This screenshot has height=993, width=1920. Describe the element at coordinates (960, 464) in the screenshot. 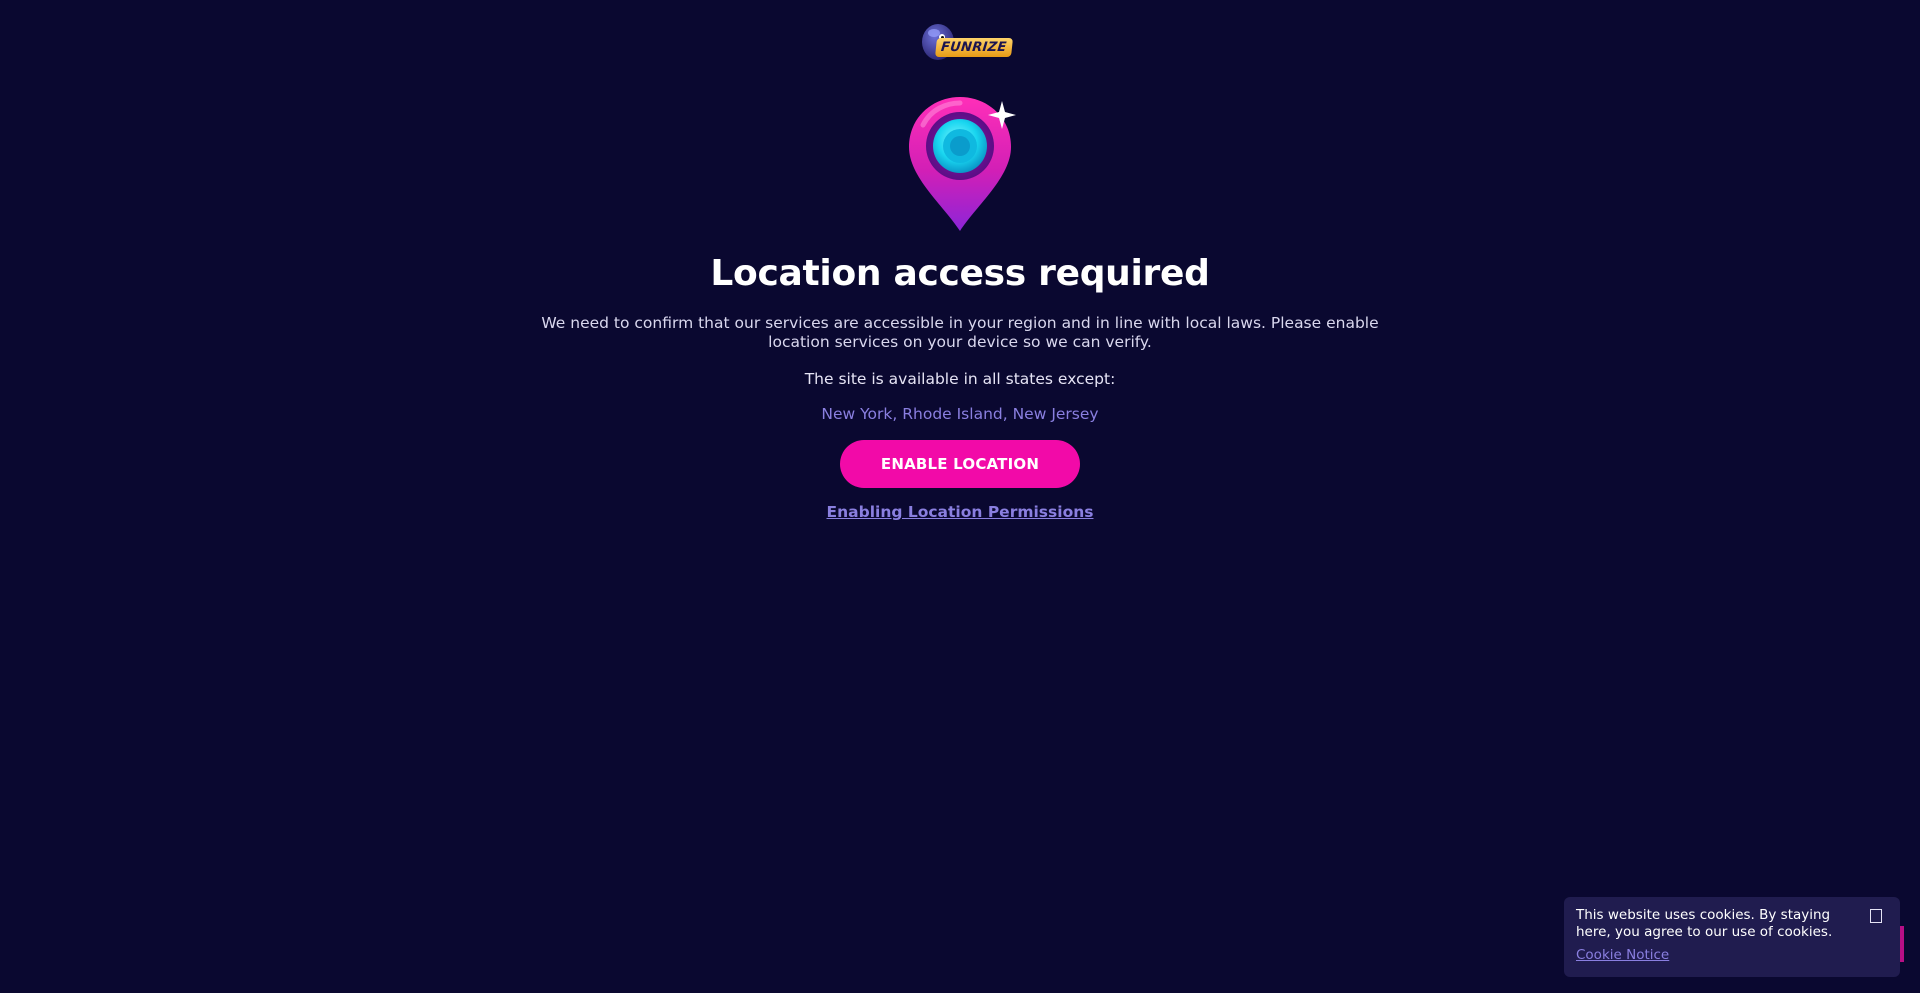

I see `enable-location-button: ENABLE LOCATION` at that location.